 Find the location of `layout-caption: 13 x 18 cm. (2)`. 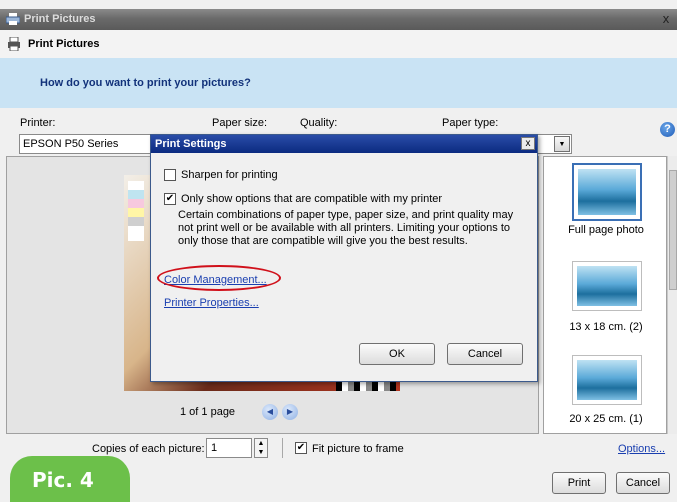

layout-caption: 13 x 18 cm. (2) is located at coordinates (606, 327).